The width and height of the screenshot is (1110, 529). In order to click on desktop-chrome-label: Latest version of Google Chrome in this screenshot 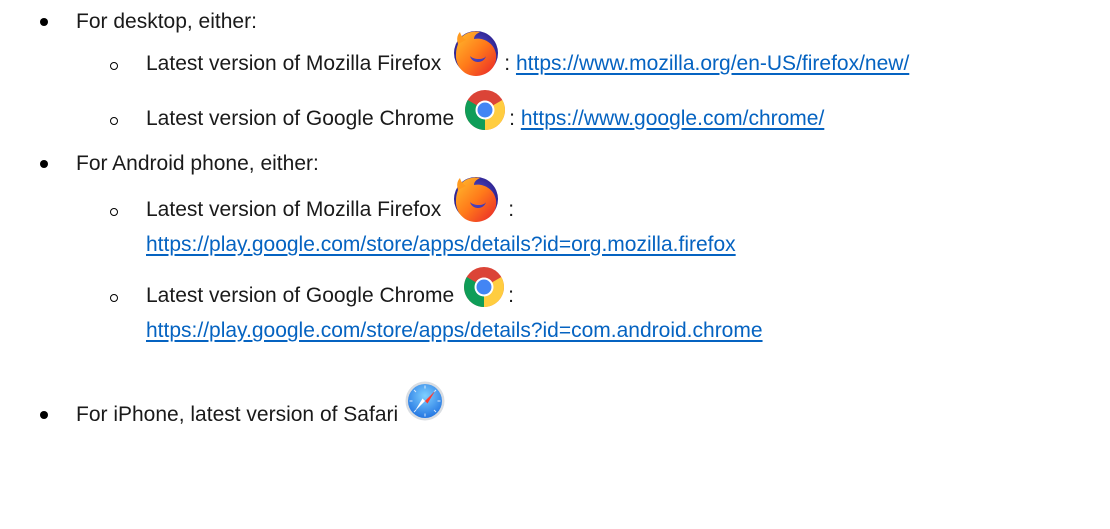, I will do `click(300, 118)`.